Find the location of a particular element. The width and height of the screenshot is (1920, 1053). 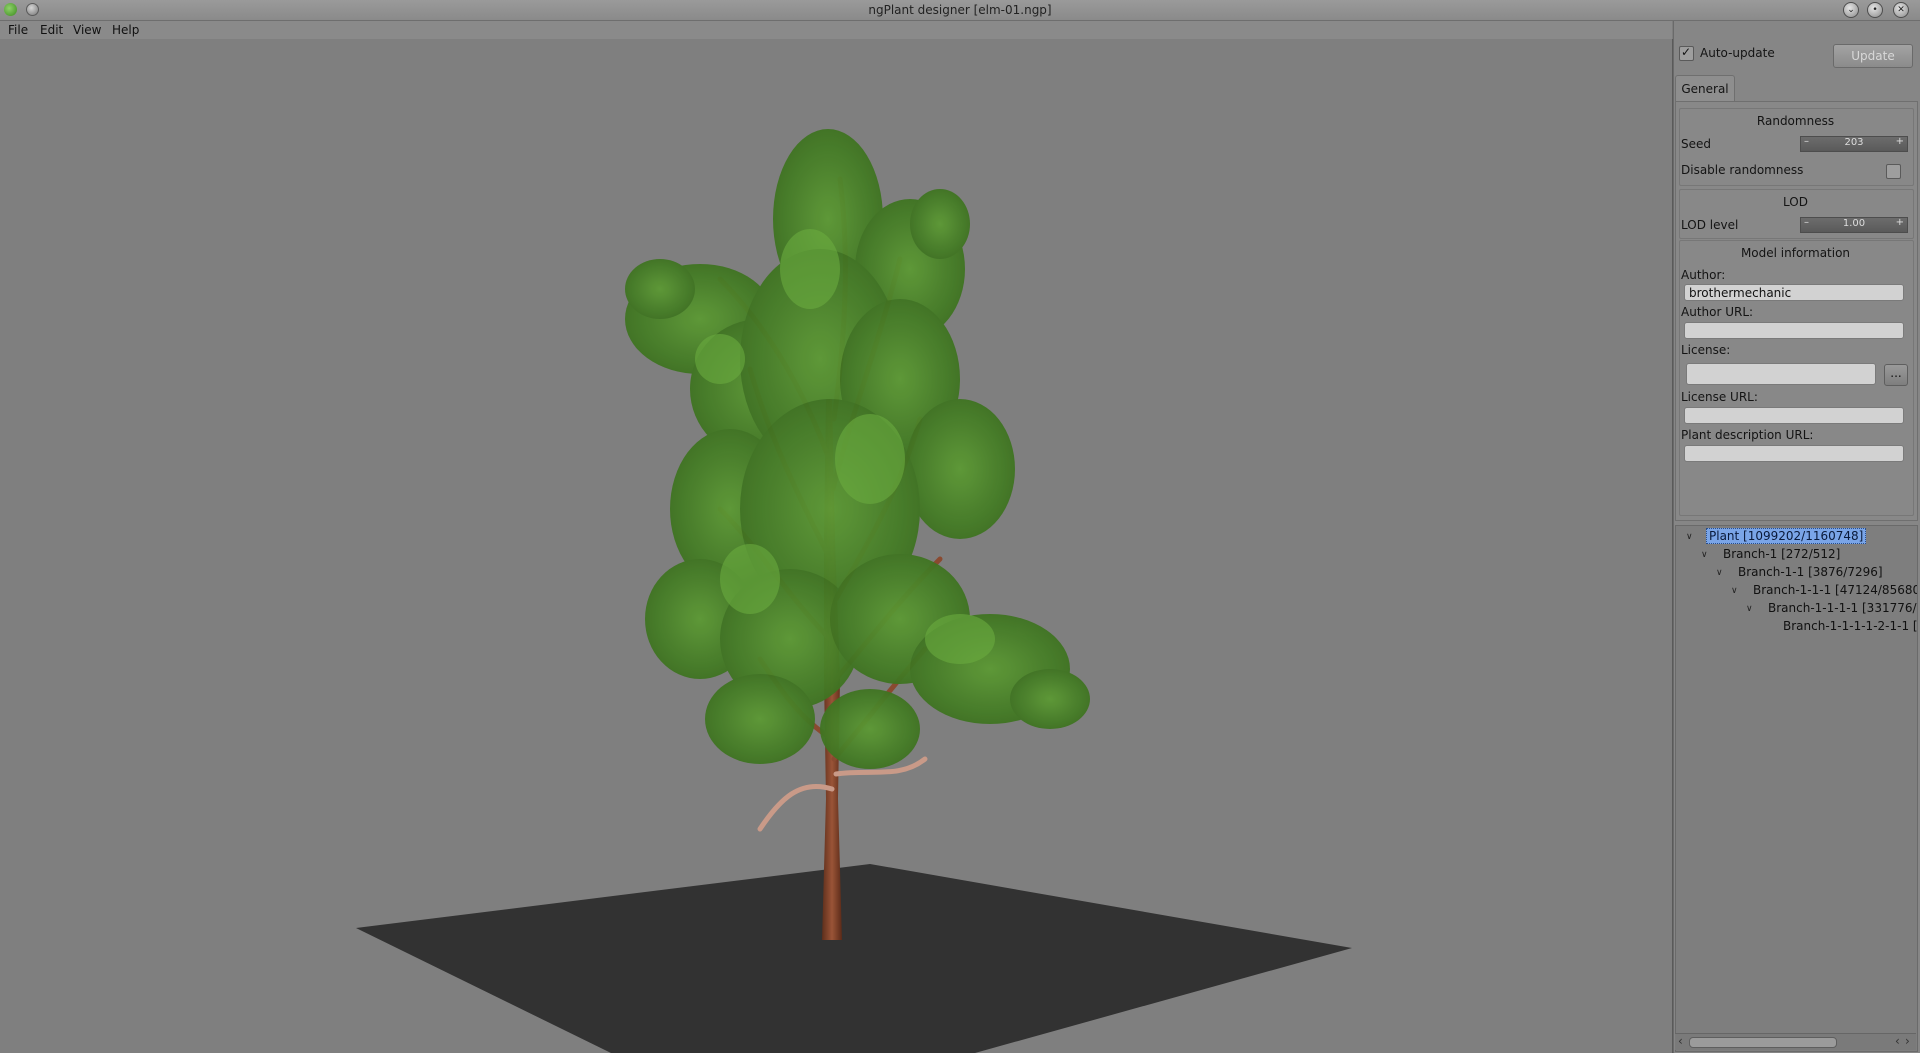

tree-item-label: Plant [1099202/1160748] is located at coordinates (1786, 536).